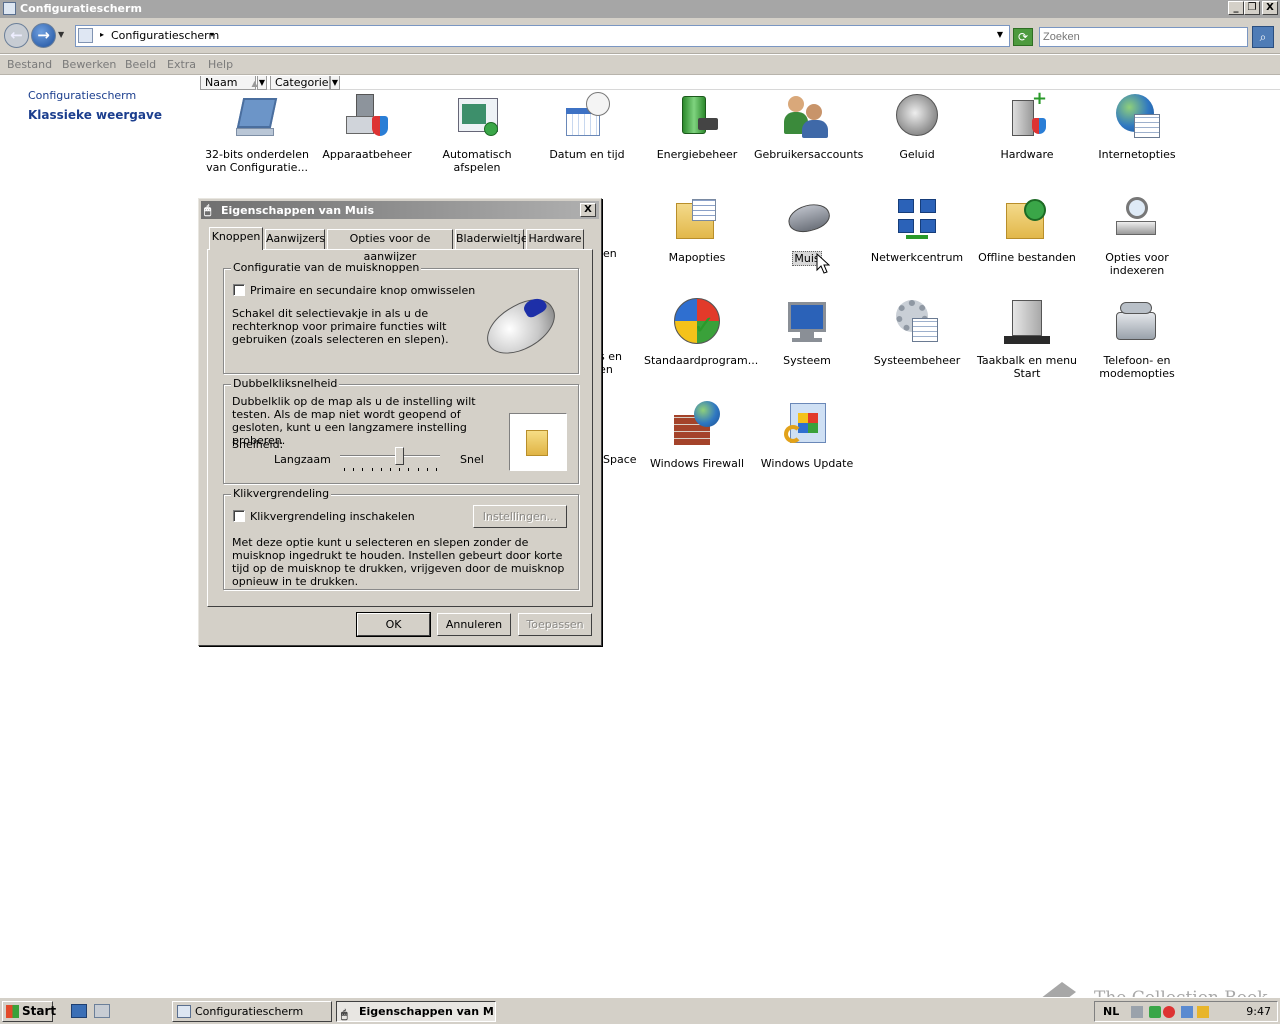 This screenshot has height=1024, width=1280. Describe the element at coordinates (807, 135) in the screenshot. I see `item-user-accounts: Gebruikersaccounts` at that location.